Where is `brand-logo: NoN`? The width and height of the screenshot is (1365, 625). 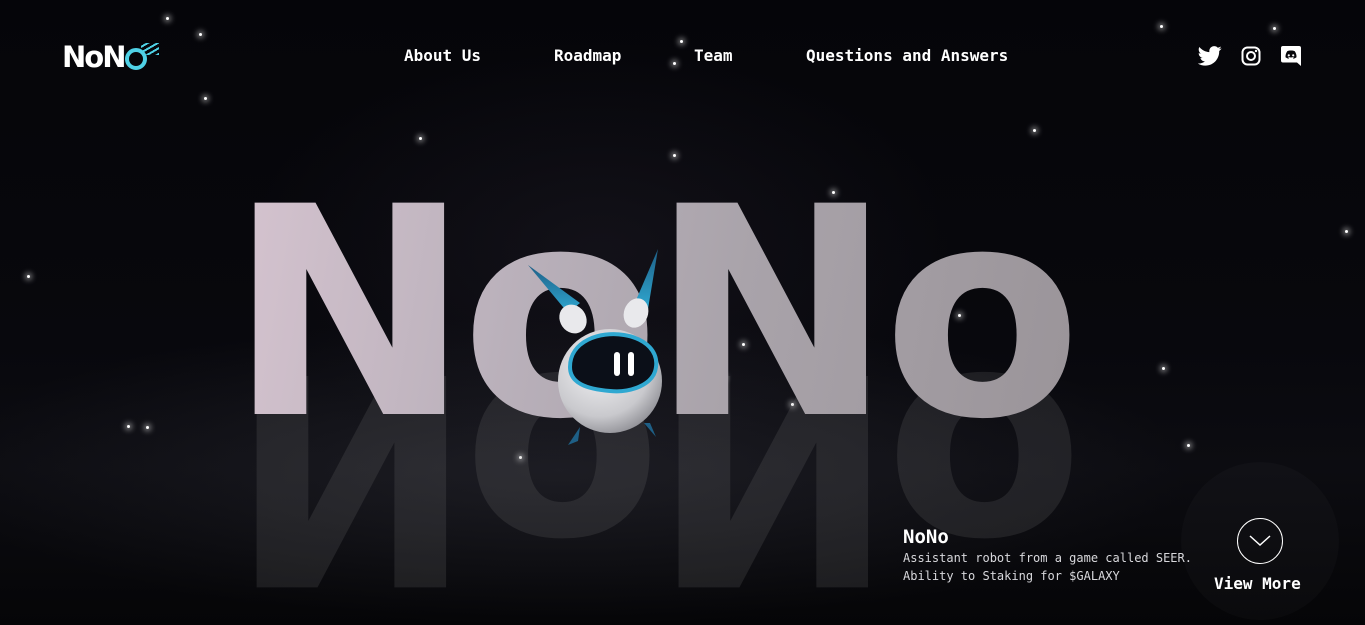 brand-logo: NoN is located at coordinates (111, 57).